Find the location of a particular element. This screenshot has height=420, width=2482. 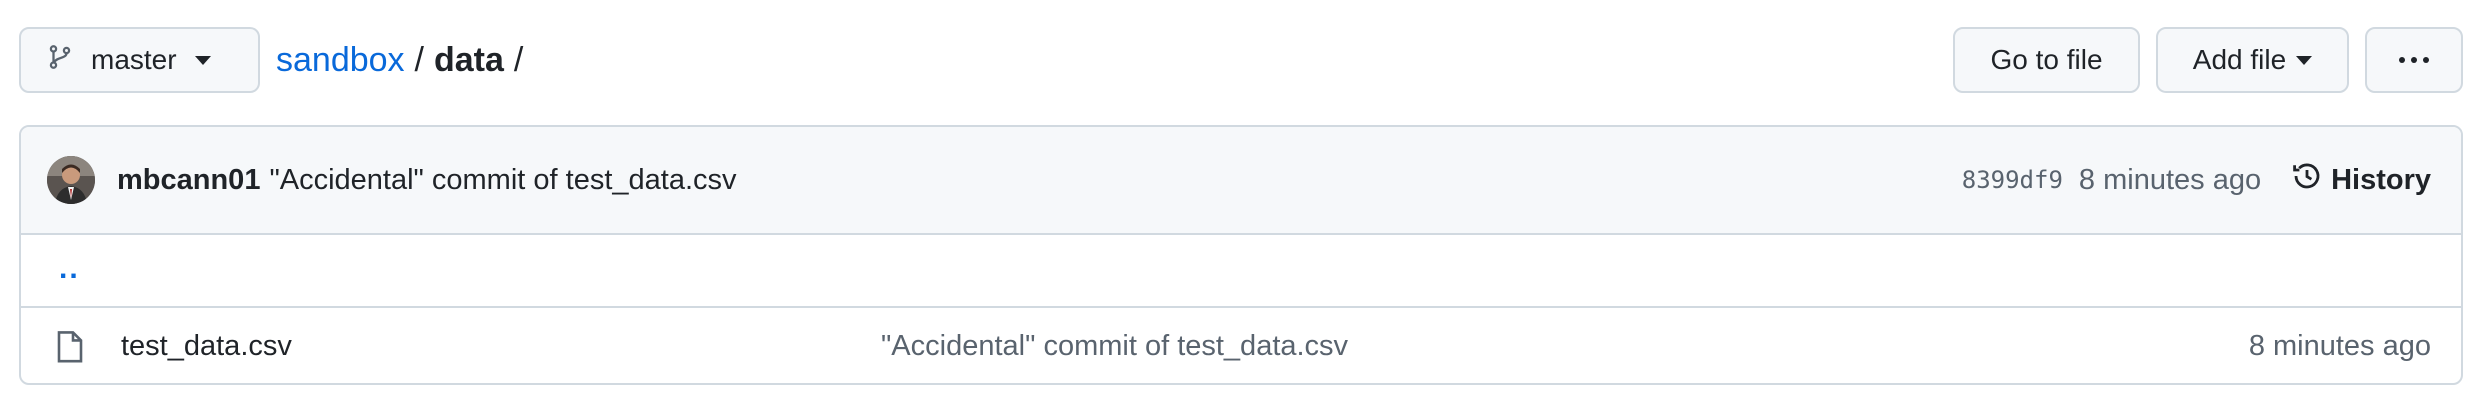

add-file-label: Add file is located at coordinates (2239, 59).